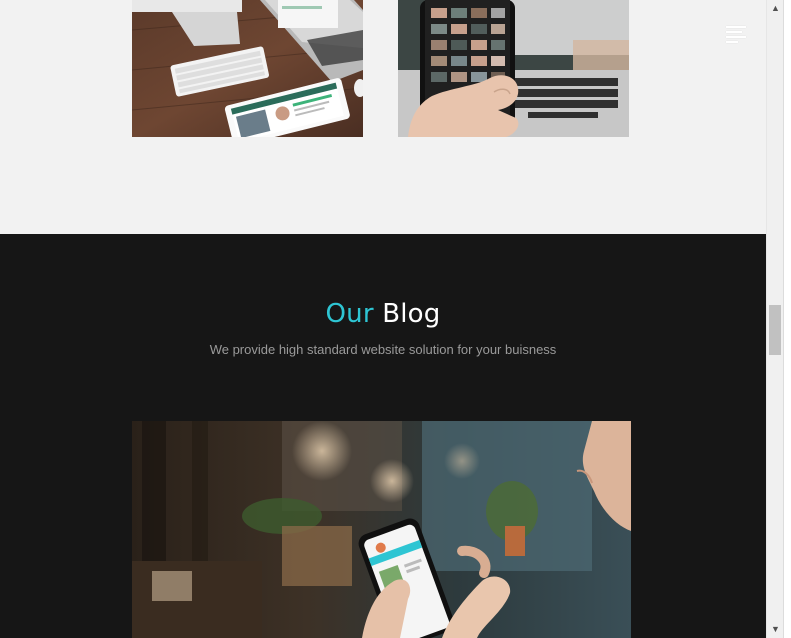  Describe the element at coordinates (787, 319) in the screenshot. I see `window-right-edge` at that location.